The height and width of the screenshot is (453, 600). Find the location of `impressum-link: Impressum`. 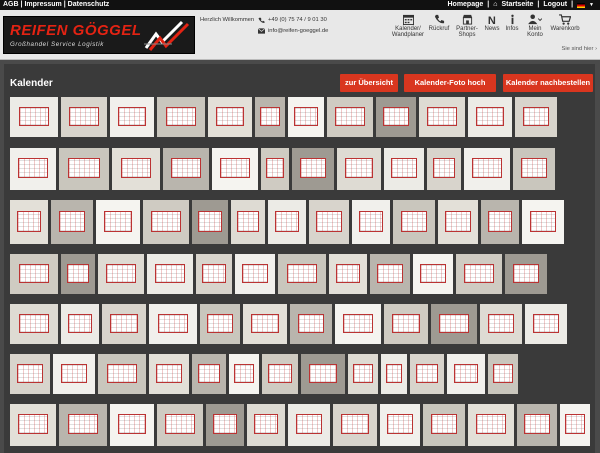

impressum-link: Impressum is located at coordinates (42, 4).